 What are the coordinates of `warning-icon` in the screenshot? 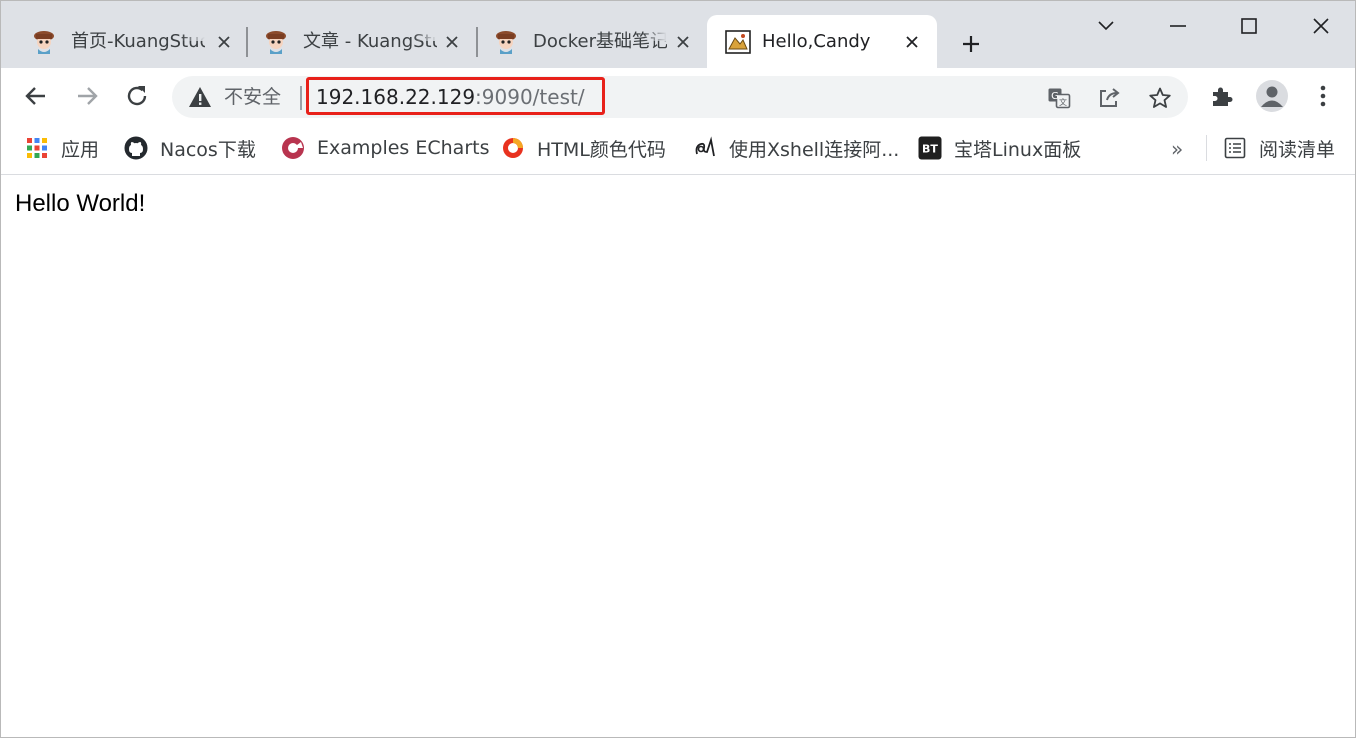 It's located at (200, 97).